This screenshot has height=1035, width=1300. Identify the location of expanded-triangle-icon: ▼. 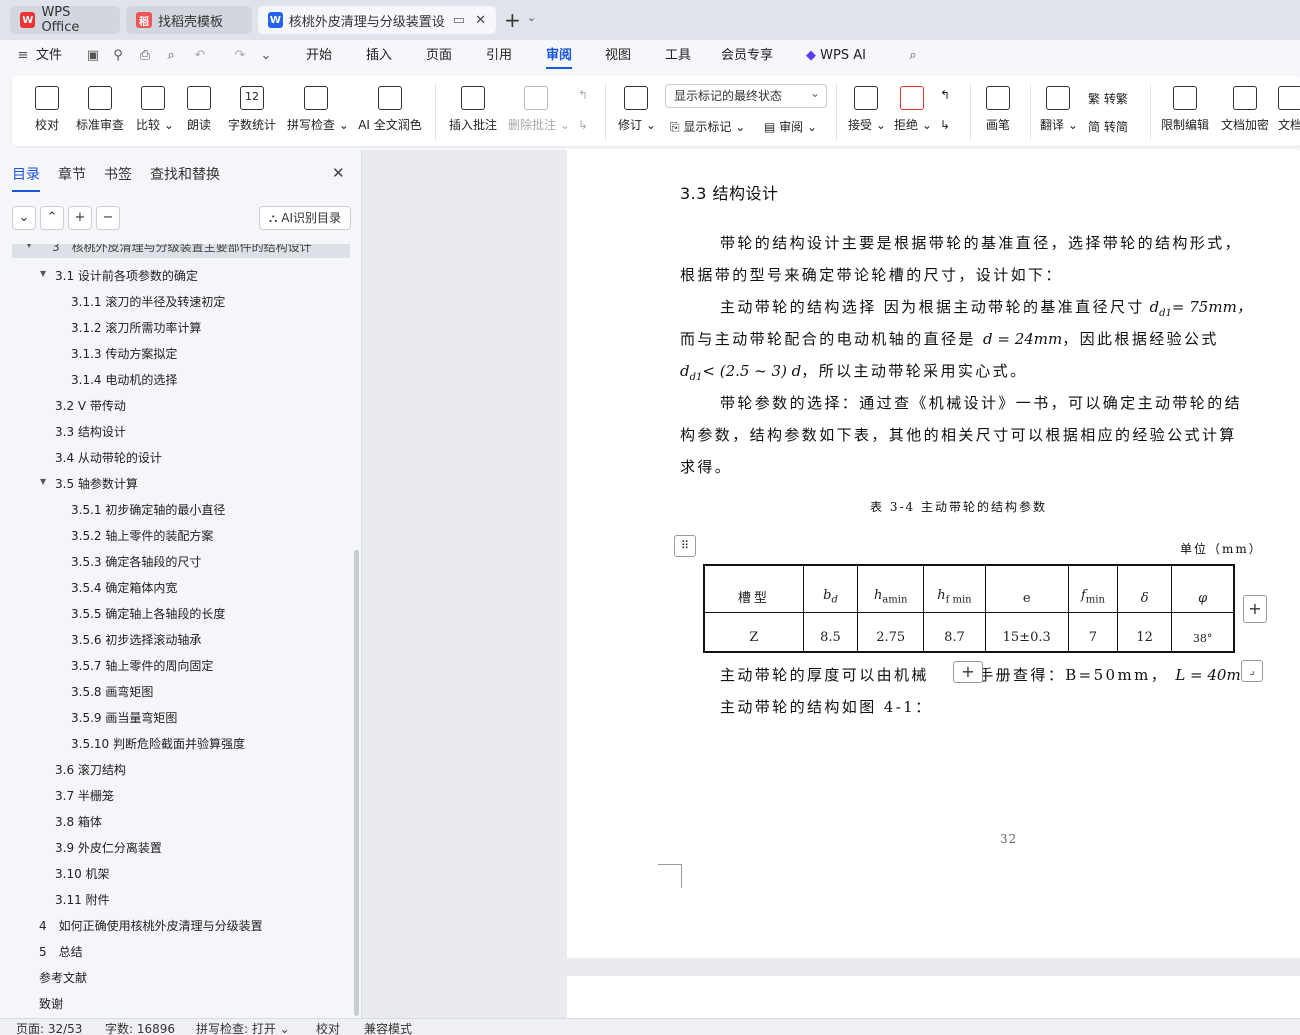
(43, 481).